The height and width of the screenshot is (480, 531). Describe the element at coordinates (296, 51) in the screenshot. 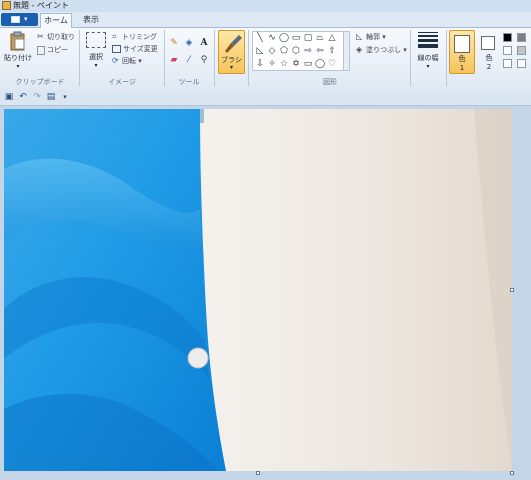

I see `hexagon-shape-icon: ⬡` at that location.